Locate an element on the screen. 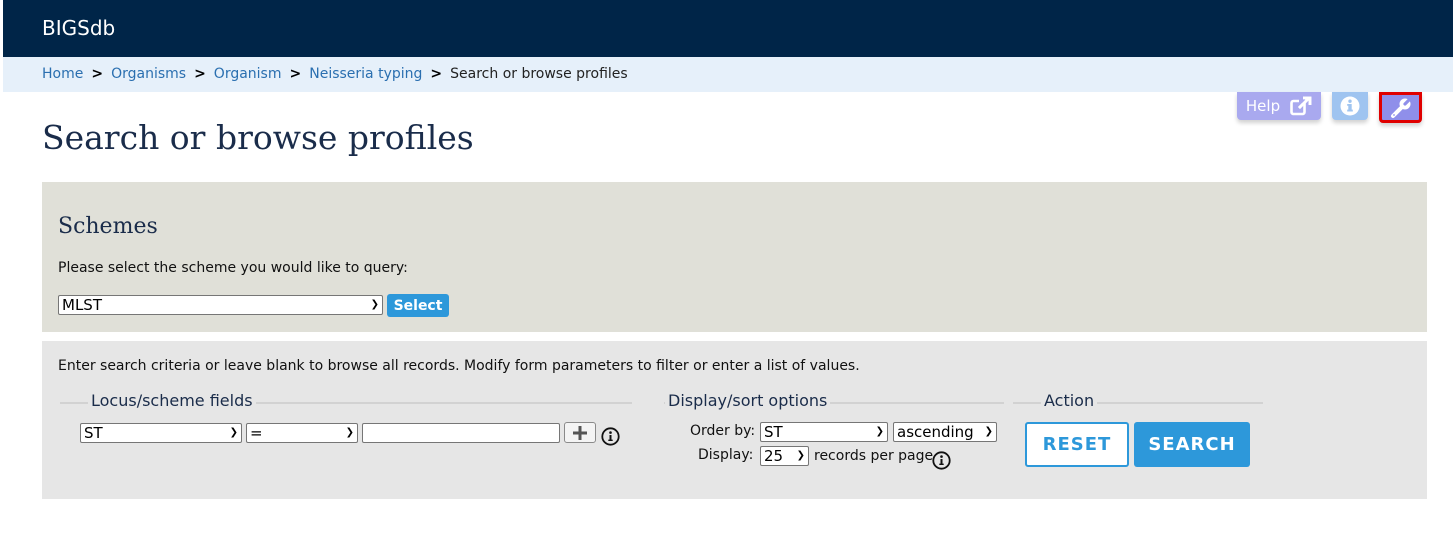  operator-value: = is located at coordinates (256, 433).